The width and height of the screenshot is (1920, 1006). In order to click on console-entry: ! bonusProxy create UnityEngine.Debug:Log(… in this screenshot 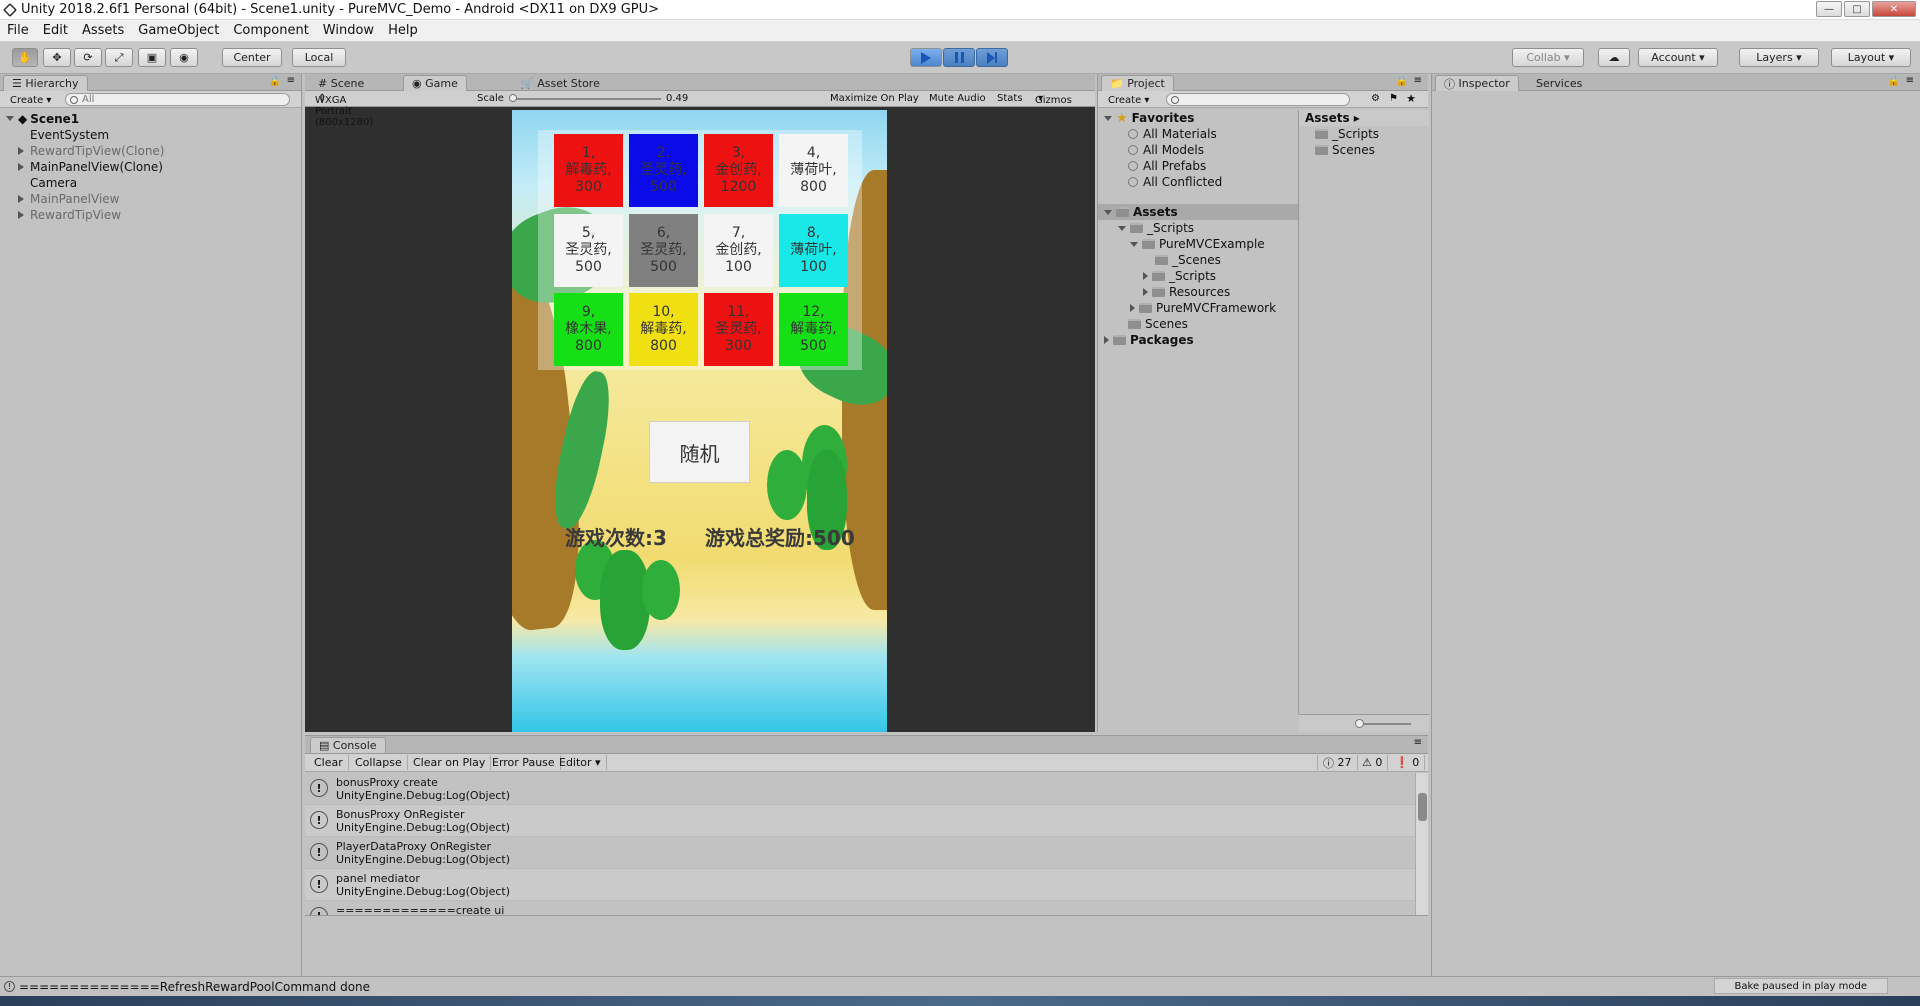, I will do `click(860, 789)`.